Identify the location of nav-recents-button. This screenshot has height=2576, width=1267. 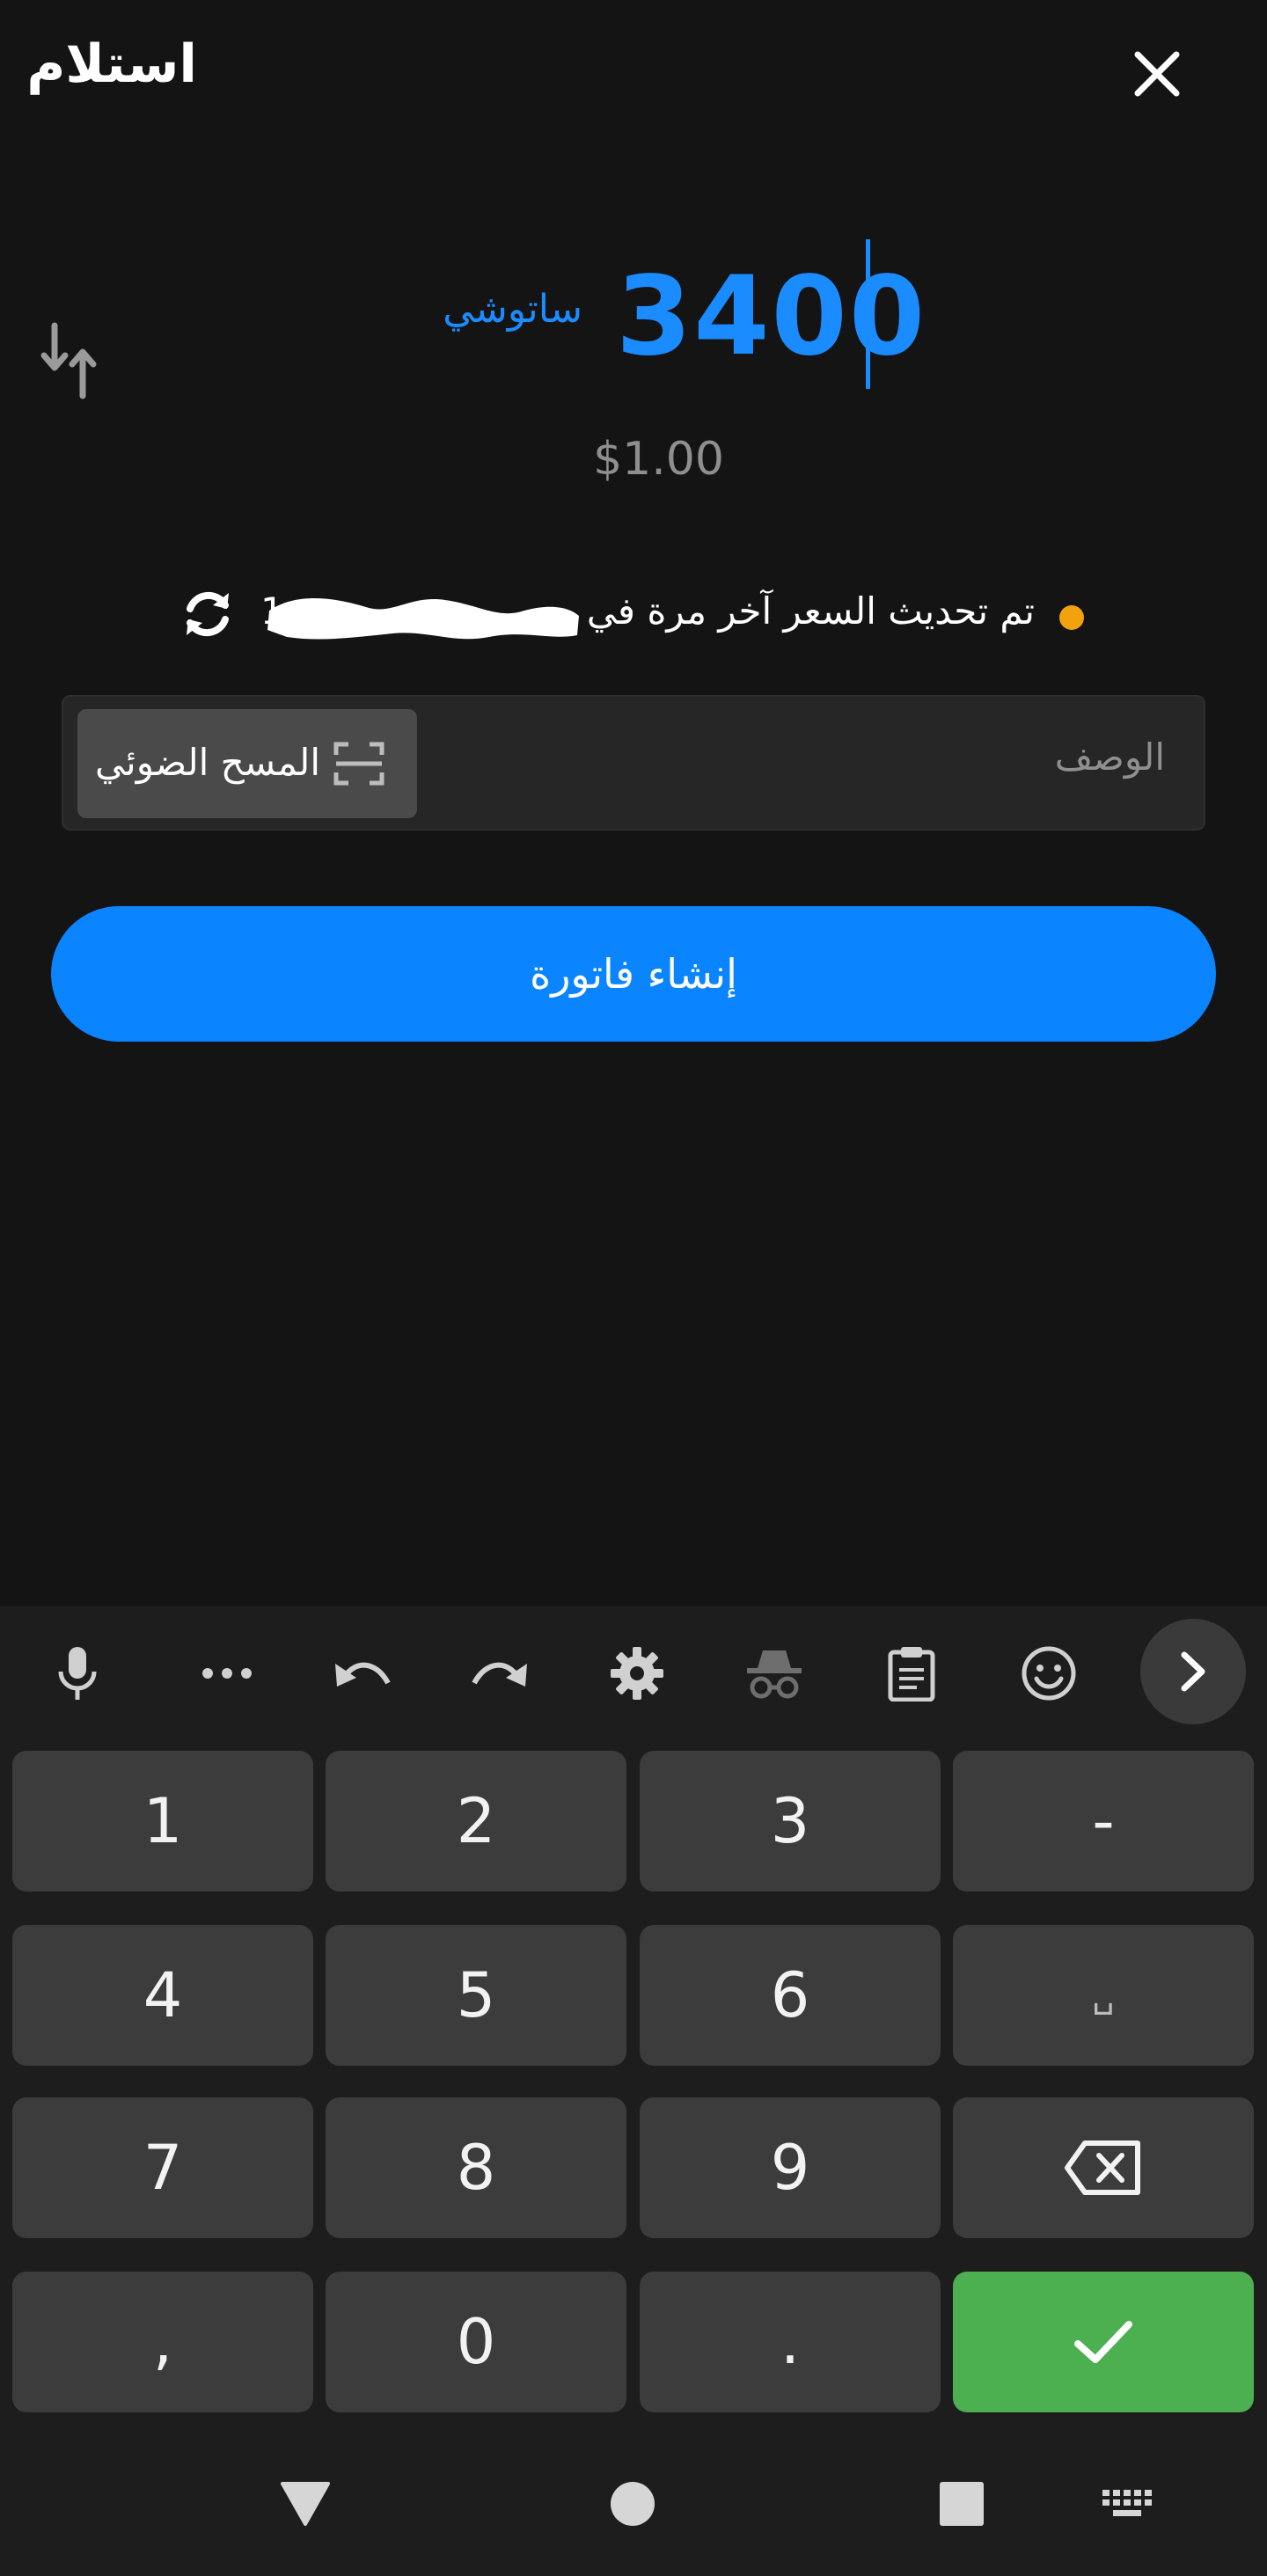
(961, 2504).